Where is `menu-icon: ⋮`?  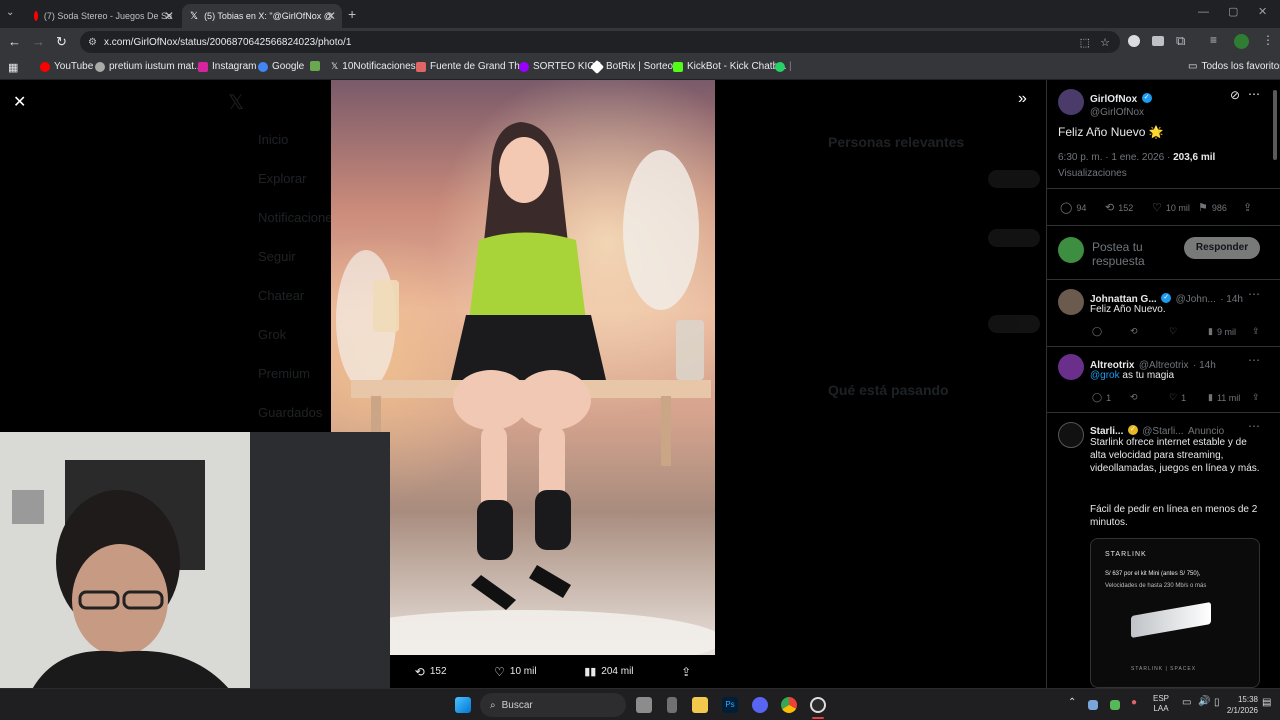 menu-icon: ⋮ is located at coordinates (1268, 40).